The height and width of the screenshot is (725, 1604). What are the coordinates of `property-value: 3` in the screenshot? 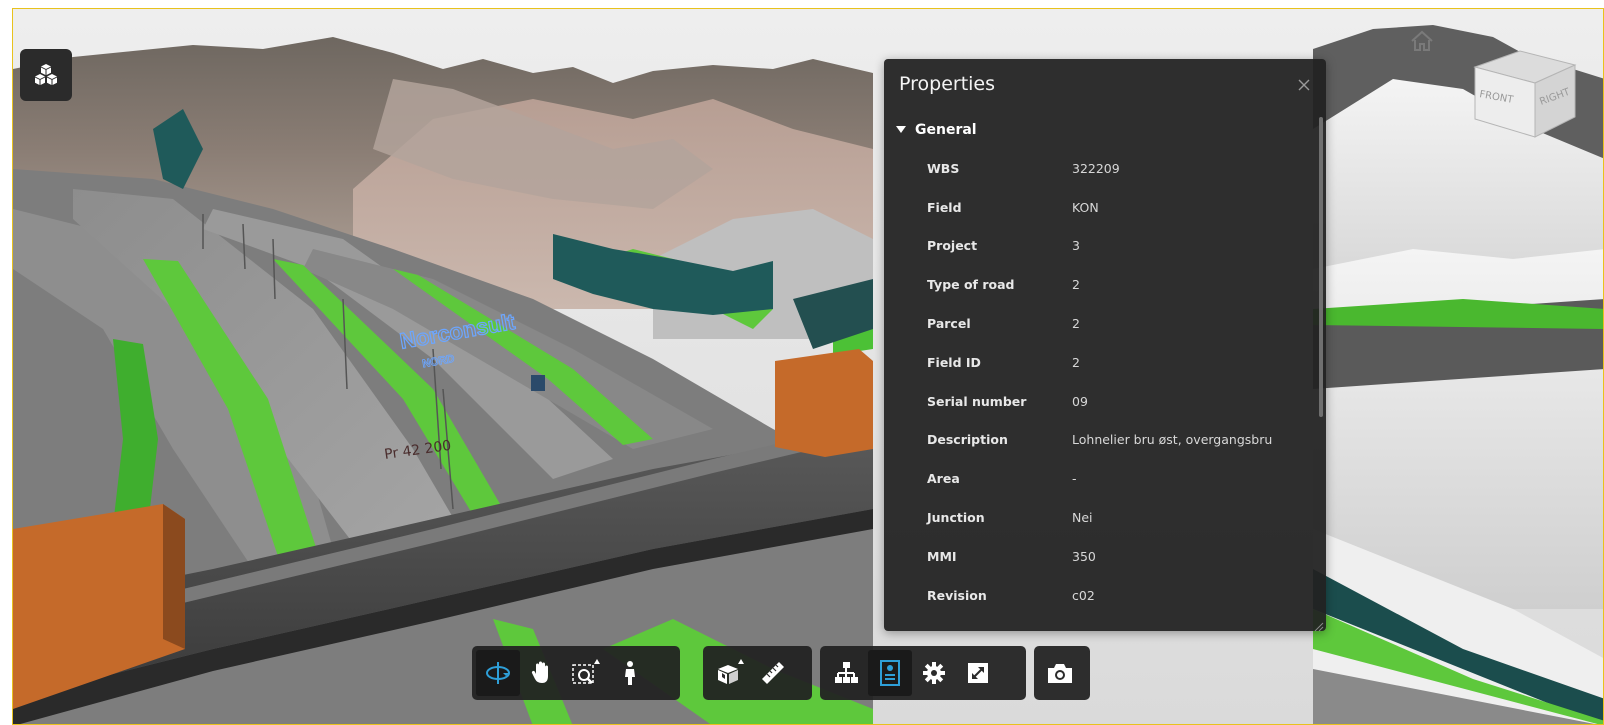 It's located at (1076, 246).